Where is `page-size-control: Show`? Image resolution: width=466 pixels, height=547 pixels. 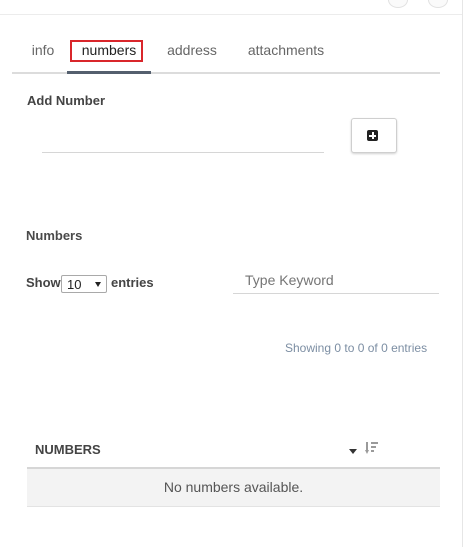
page-size-control: Show is located at coordinates (43, 282).